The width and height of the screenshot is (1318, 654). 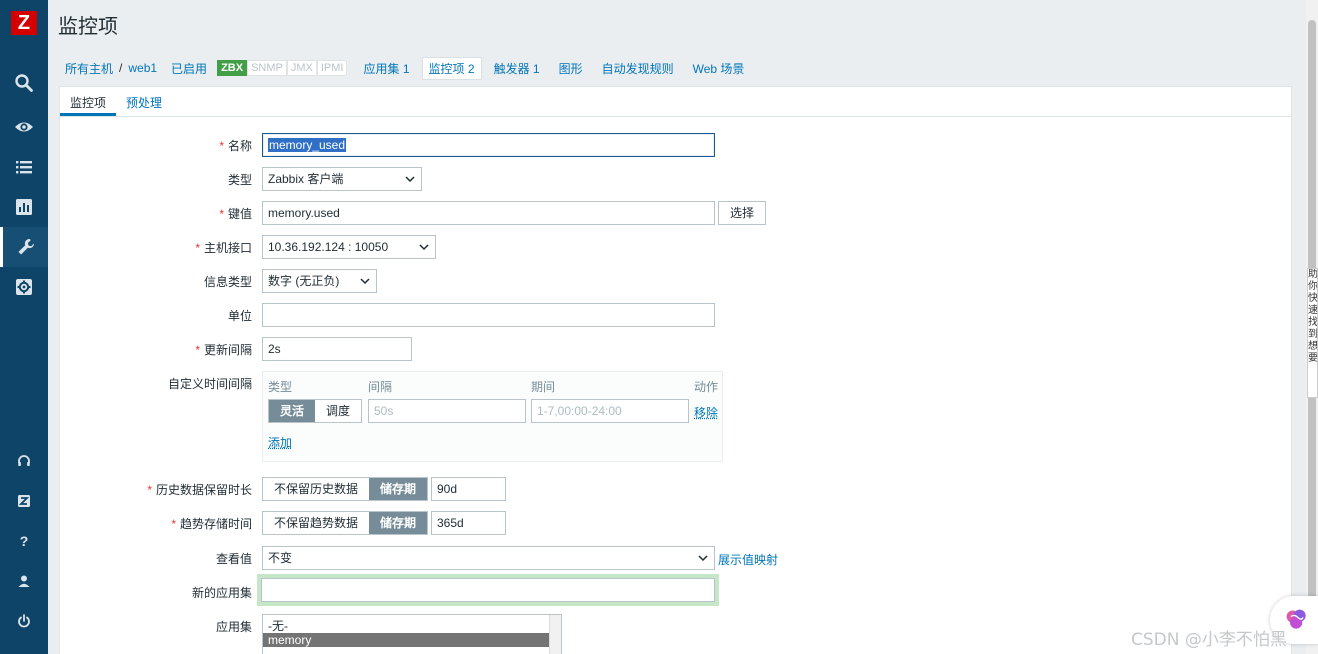 I want to click on tab-triggers: 触发器 1, so click(x=517, y=68).